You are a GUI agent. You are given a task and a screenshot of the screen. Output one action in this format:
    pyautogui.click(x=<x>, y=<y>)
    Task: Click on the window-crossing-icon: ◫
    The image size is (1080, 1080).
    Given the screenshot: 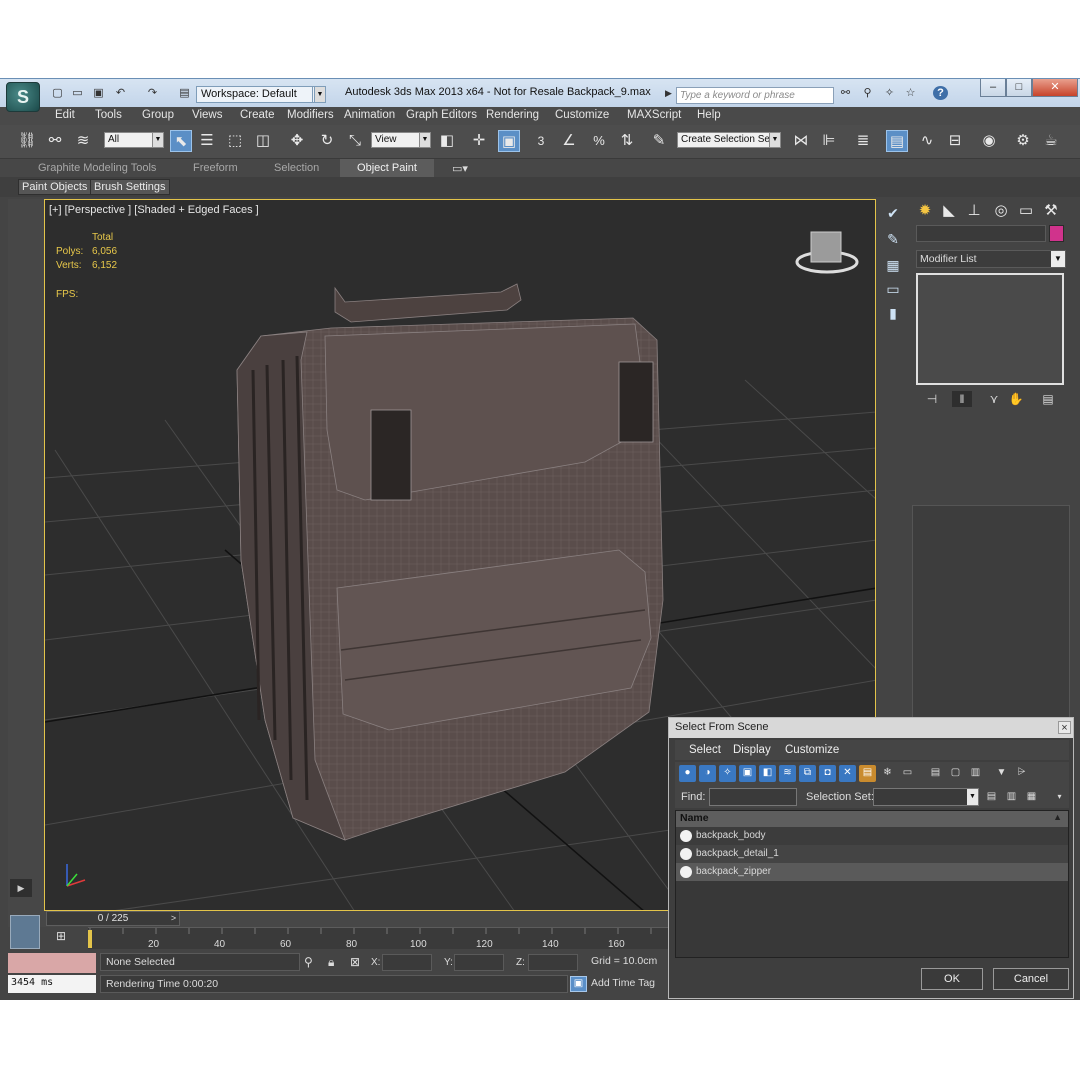 What is the action you would take?
    pyautogui.click(x=263, y=141)
    